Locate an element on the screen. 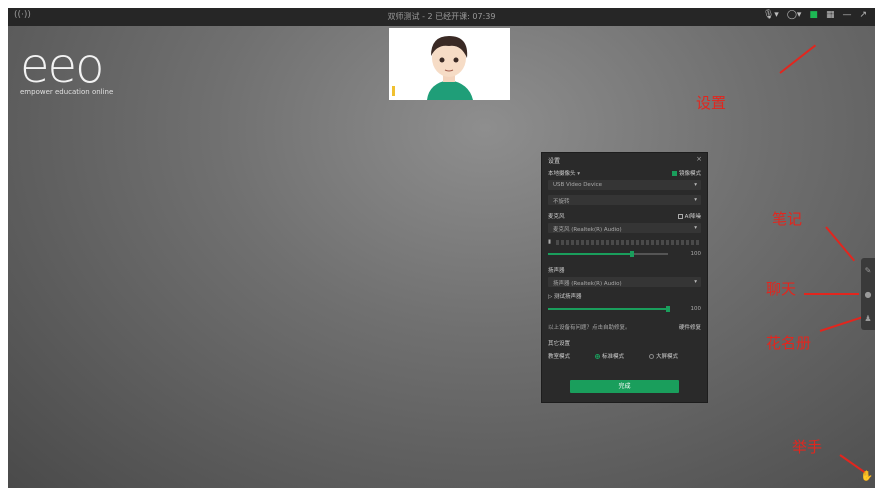 The image size is (875, 497). speaker-volume-slider is located at coordinates (609, 309).